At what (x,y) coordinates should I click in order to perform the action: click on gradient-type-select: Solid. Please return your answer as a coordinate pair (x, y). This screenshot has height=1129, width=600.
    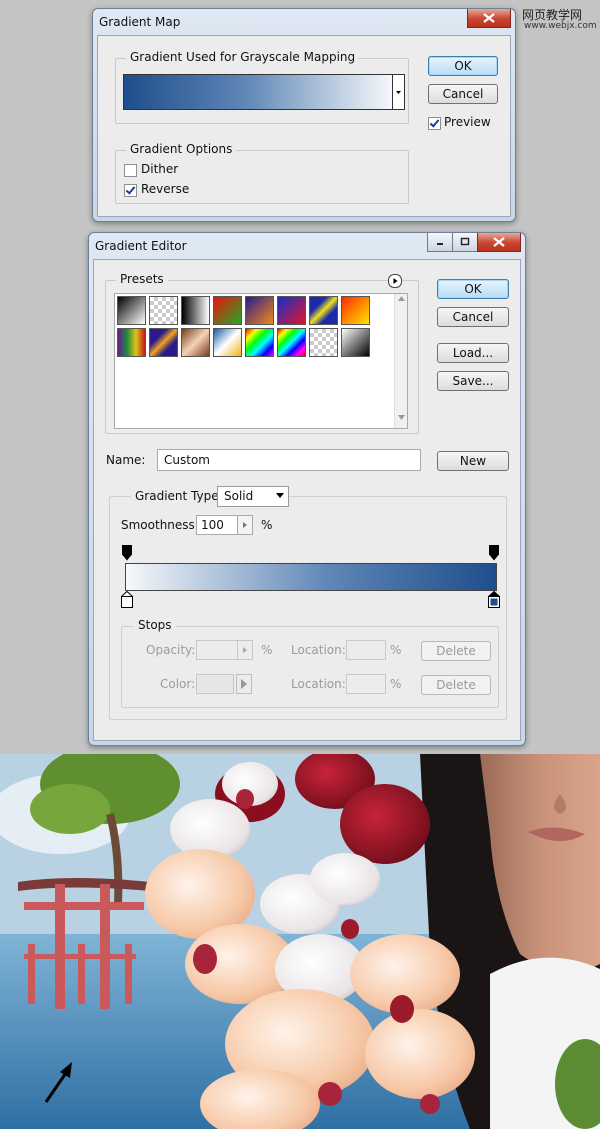
    Looking at the image, I should click on (253, 496).